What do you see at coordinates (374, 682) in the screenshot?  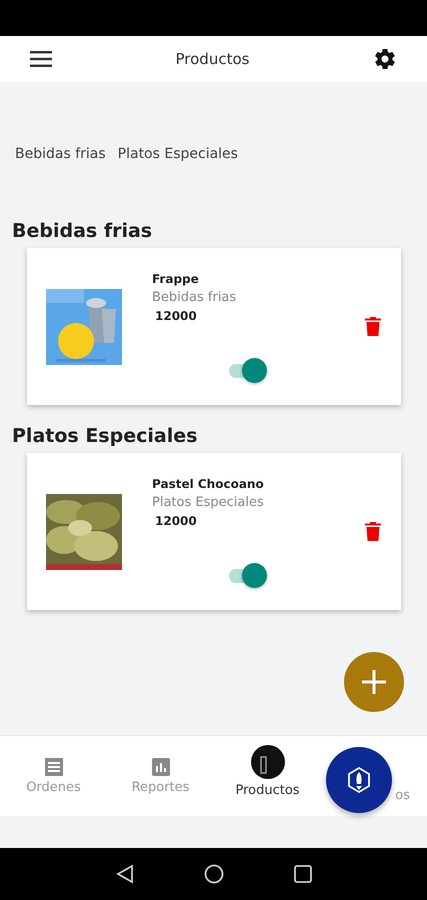 I see `plus-icon` at bounding box center [374, 682].